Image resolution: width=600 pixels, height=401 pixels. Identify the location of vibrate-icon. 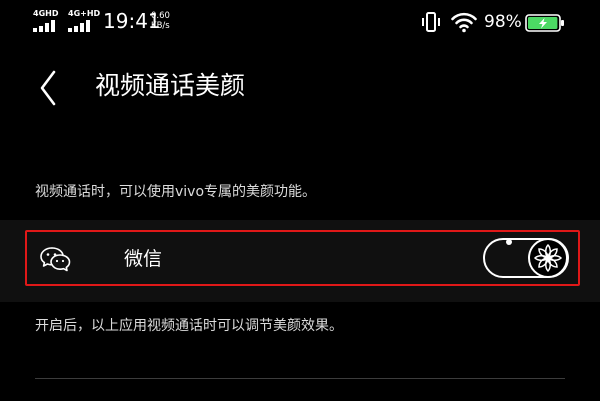
(431, 22).